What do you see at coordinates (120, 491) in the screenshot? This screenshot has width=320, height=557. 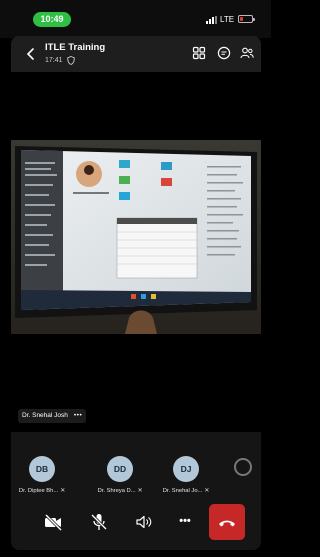 I see `participant-name: Dr. Shreya D... ✕` at bounding box center [120, 491].